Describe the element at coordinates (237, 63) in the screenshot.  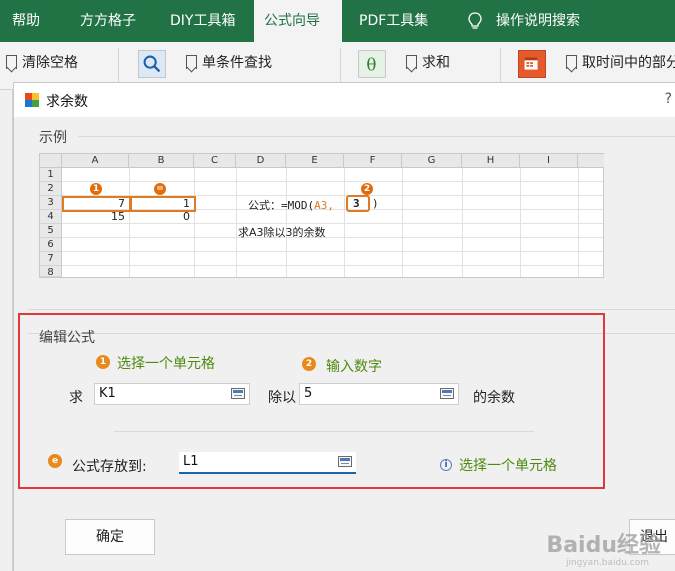
I see `ribbon-item-label: 单条件查找` at that location.